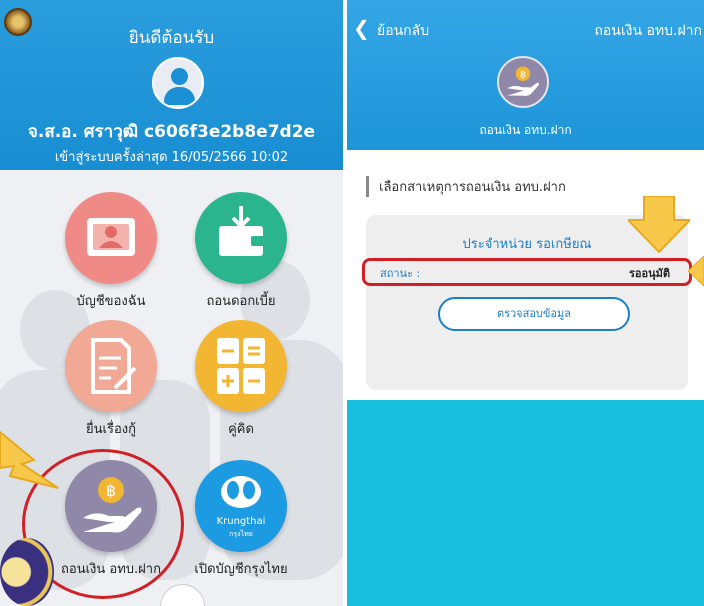  What do you see at coordinates (648, 31) in the screenshot?
I see `page-title: ถอนเงิน อทบ.ฝาก` at bounding box center [648, 31].